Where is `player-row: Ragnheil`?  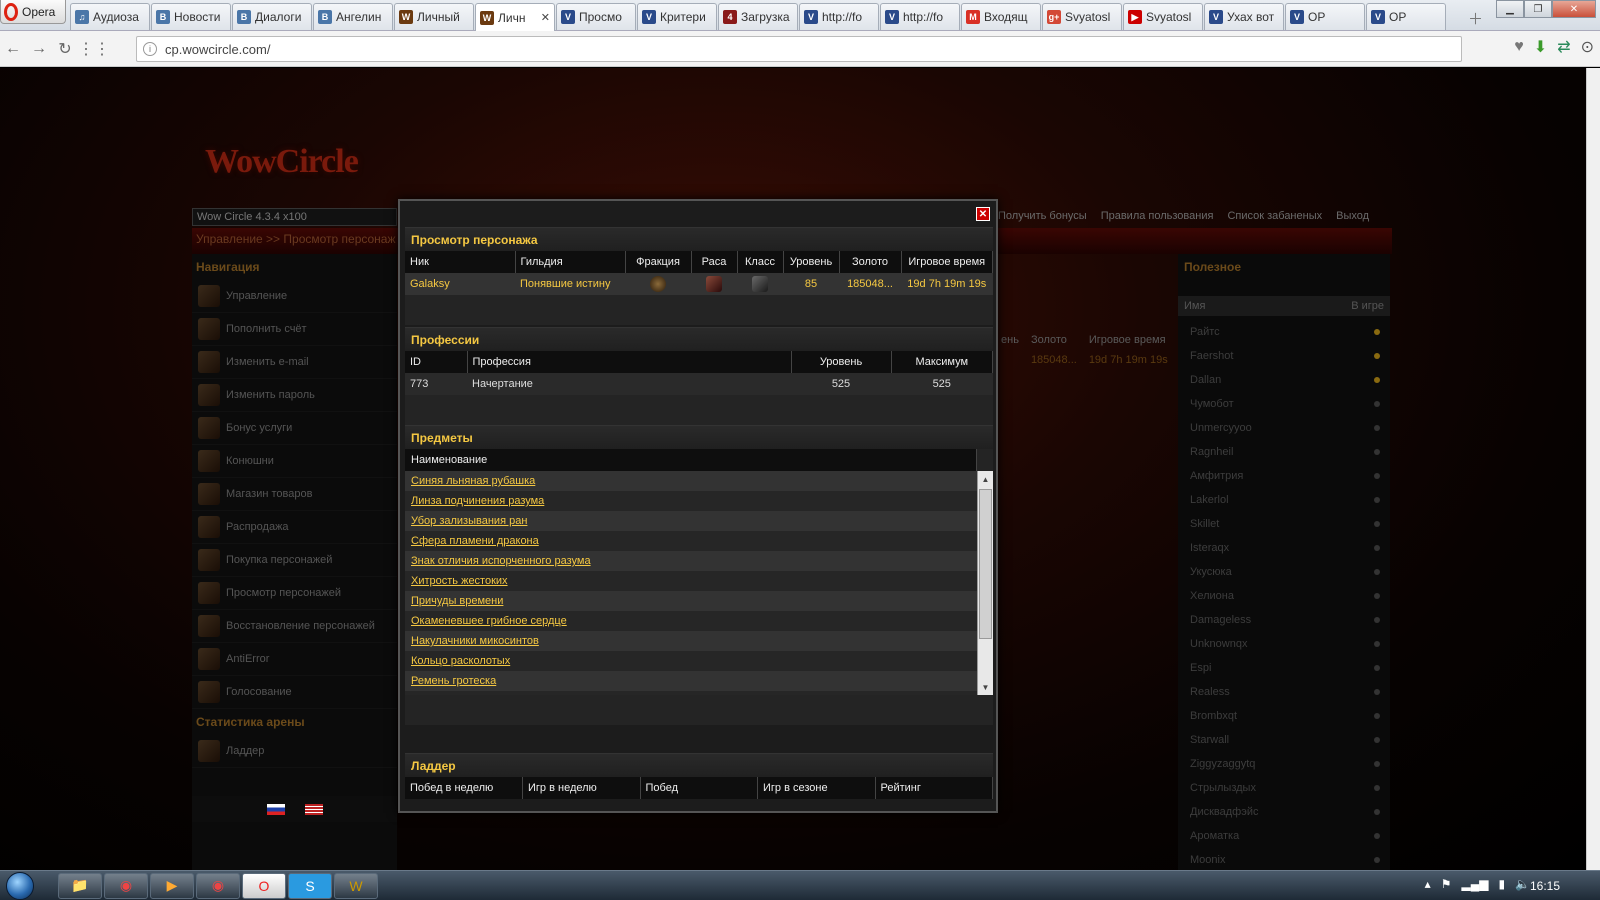
player-row: Ragnheil is located at coordinates (1284, 452).